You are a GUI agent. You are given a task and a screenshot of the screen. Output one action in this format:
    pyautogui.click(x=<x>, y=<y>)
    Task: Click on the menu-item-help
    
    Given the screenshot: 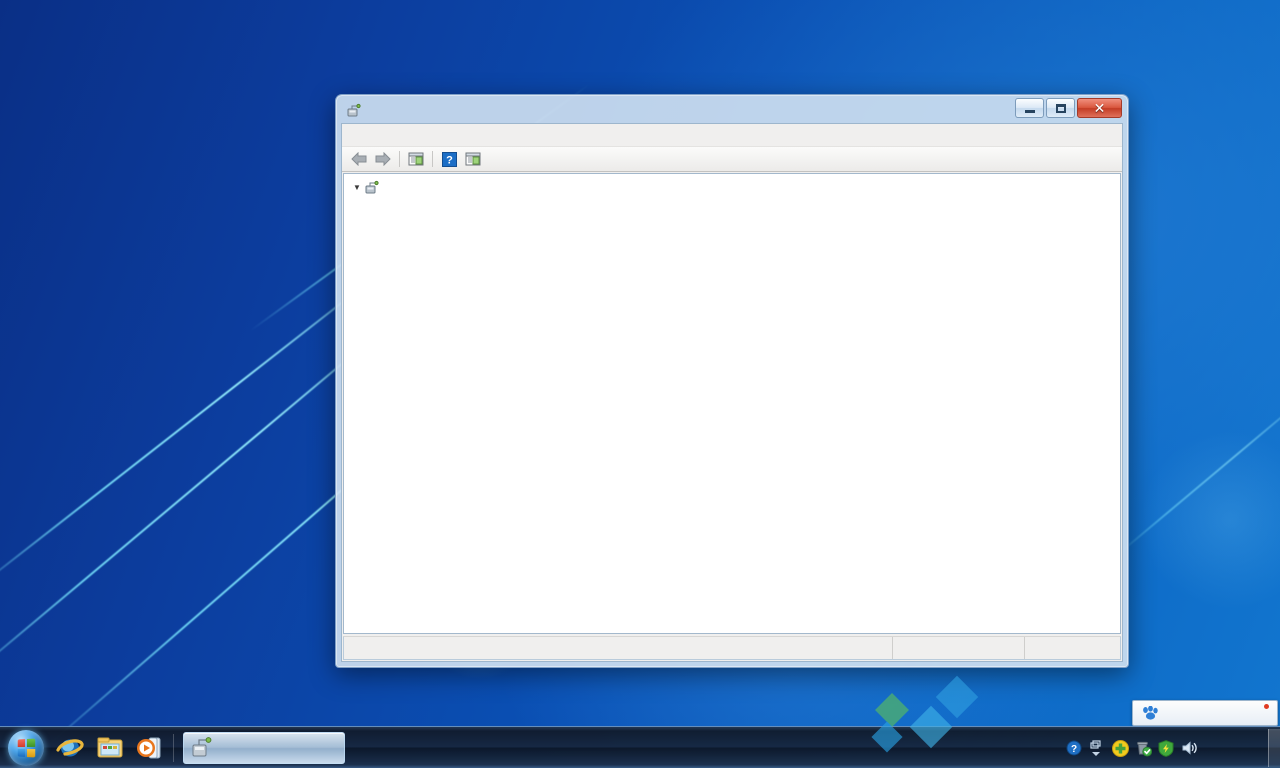 What is the action you would take?
    pyautogui.click(x=412, y=135)
    